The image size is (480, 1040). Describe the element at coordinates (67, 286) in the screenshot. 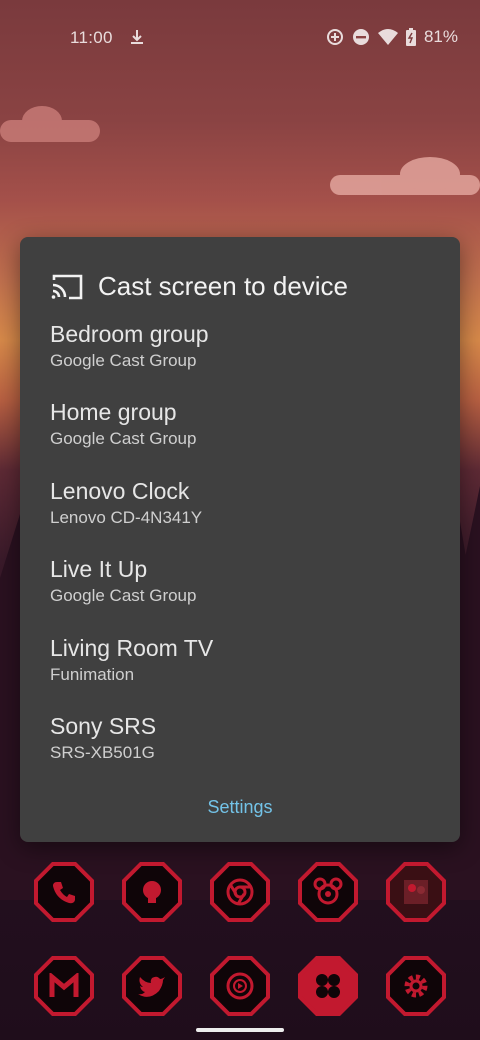

I see `cast-icon` at that location.